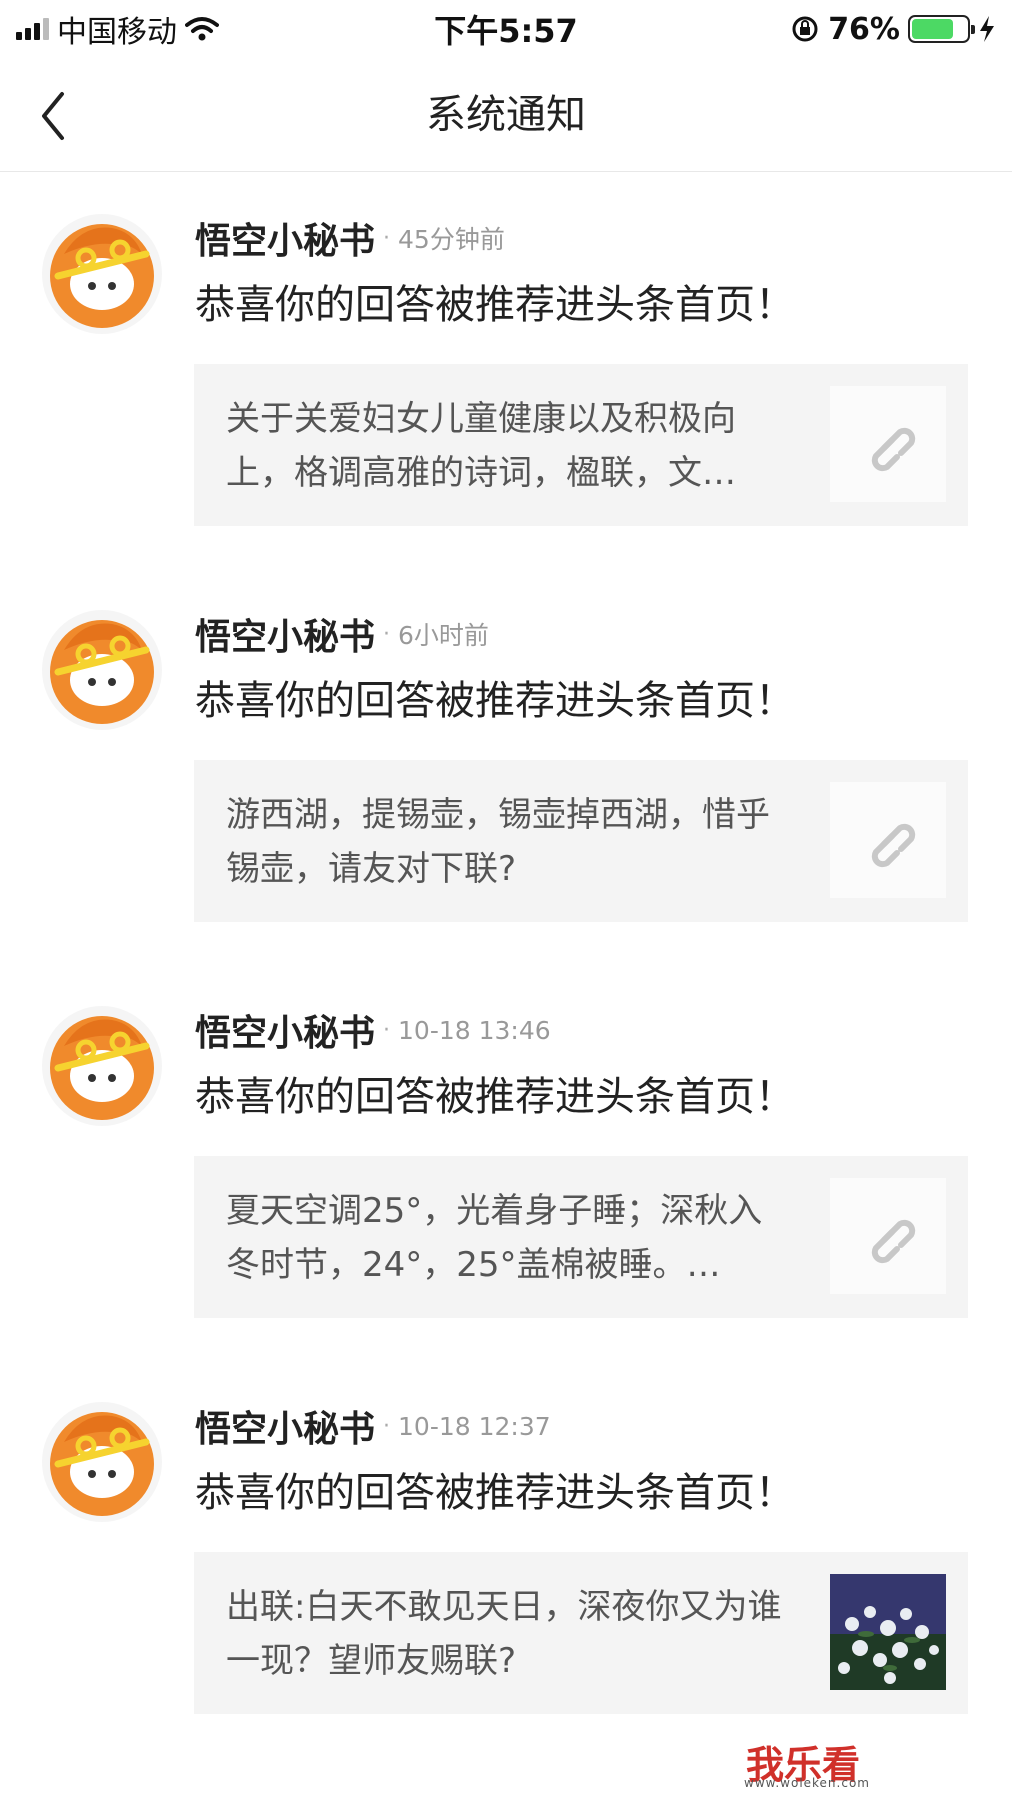 Image resolution: width=1012 pixels, height=1800 pixels. What do you see at coordinates (474, 1426) in the screenshot?
I see `timestamp: 10-18 12:37` at bounding box center [474, 1426].